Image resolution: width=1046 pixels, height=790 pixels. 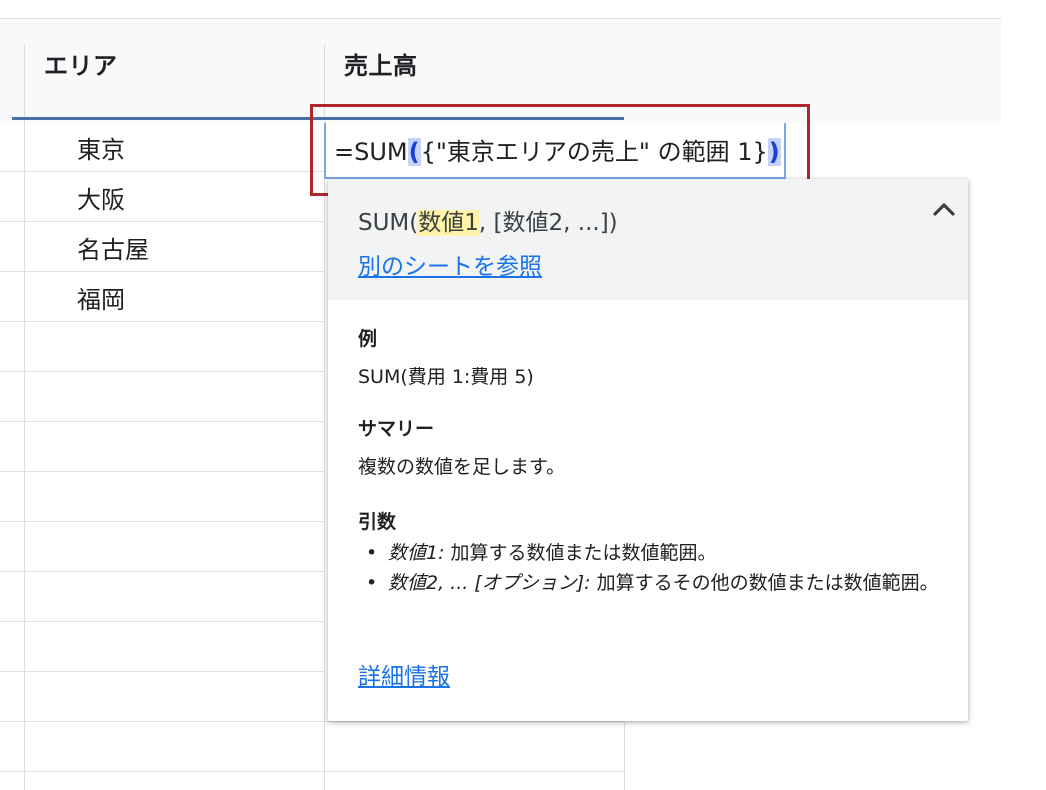 What do you see at coordinates (101, 297) in the screenshot?
I see `cell-area-fukuoka: 福岡` at bounding box center [101, 297].